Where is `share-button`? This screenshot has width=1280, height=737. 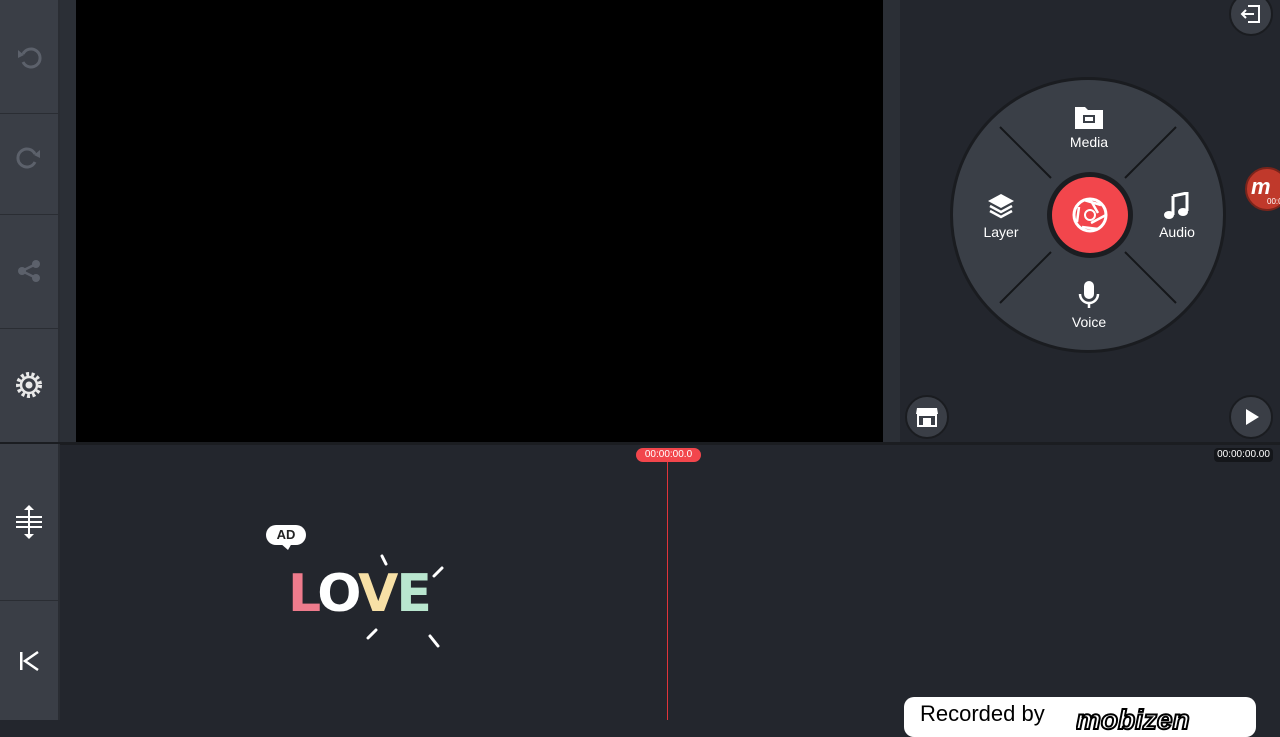
share-button is located at coordinates (29, 271).